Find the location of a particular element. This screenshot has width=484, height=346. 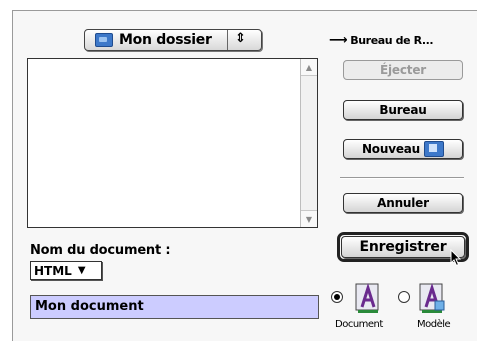

model-radio is located at coordinates (404, 297).